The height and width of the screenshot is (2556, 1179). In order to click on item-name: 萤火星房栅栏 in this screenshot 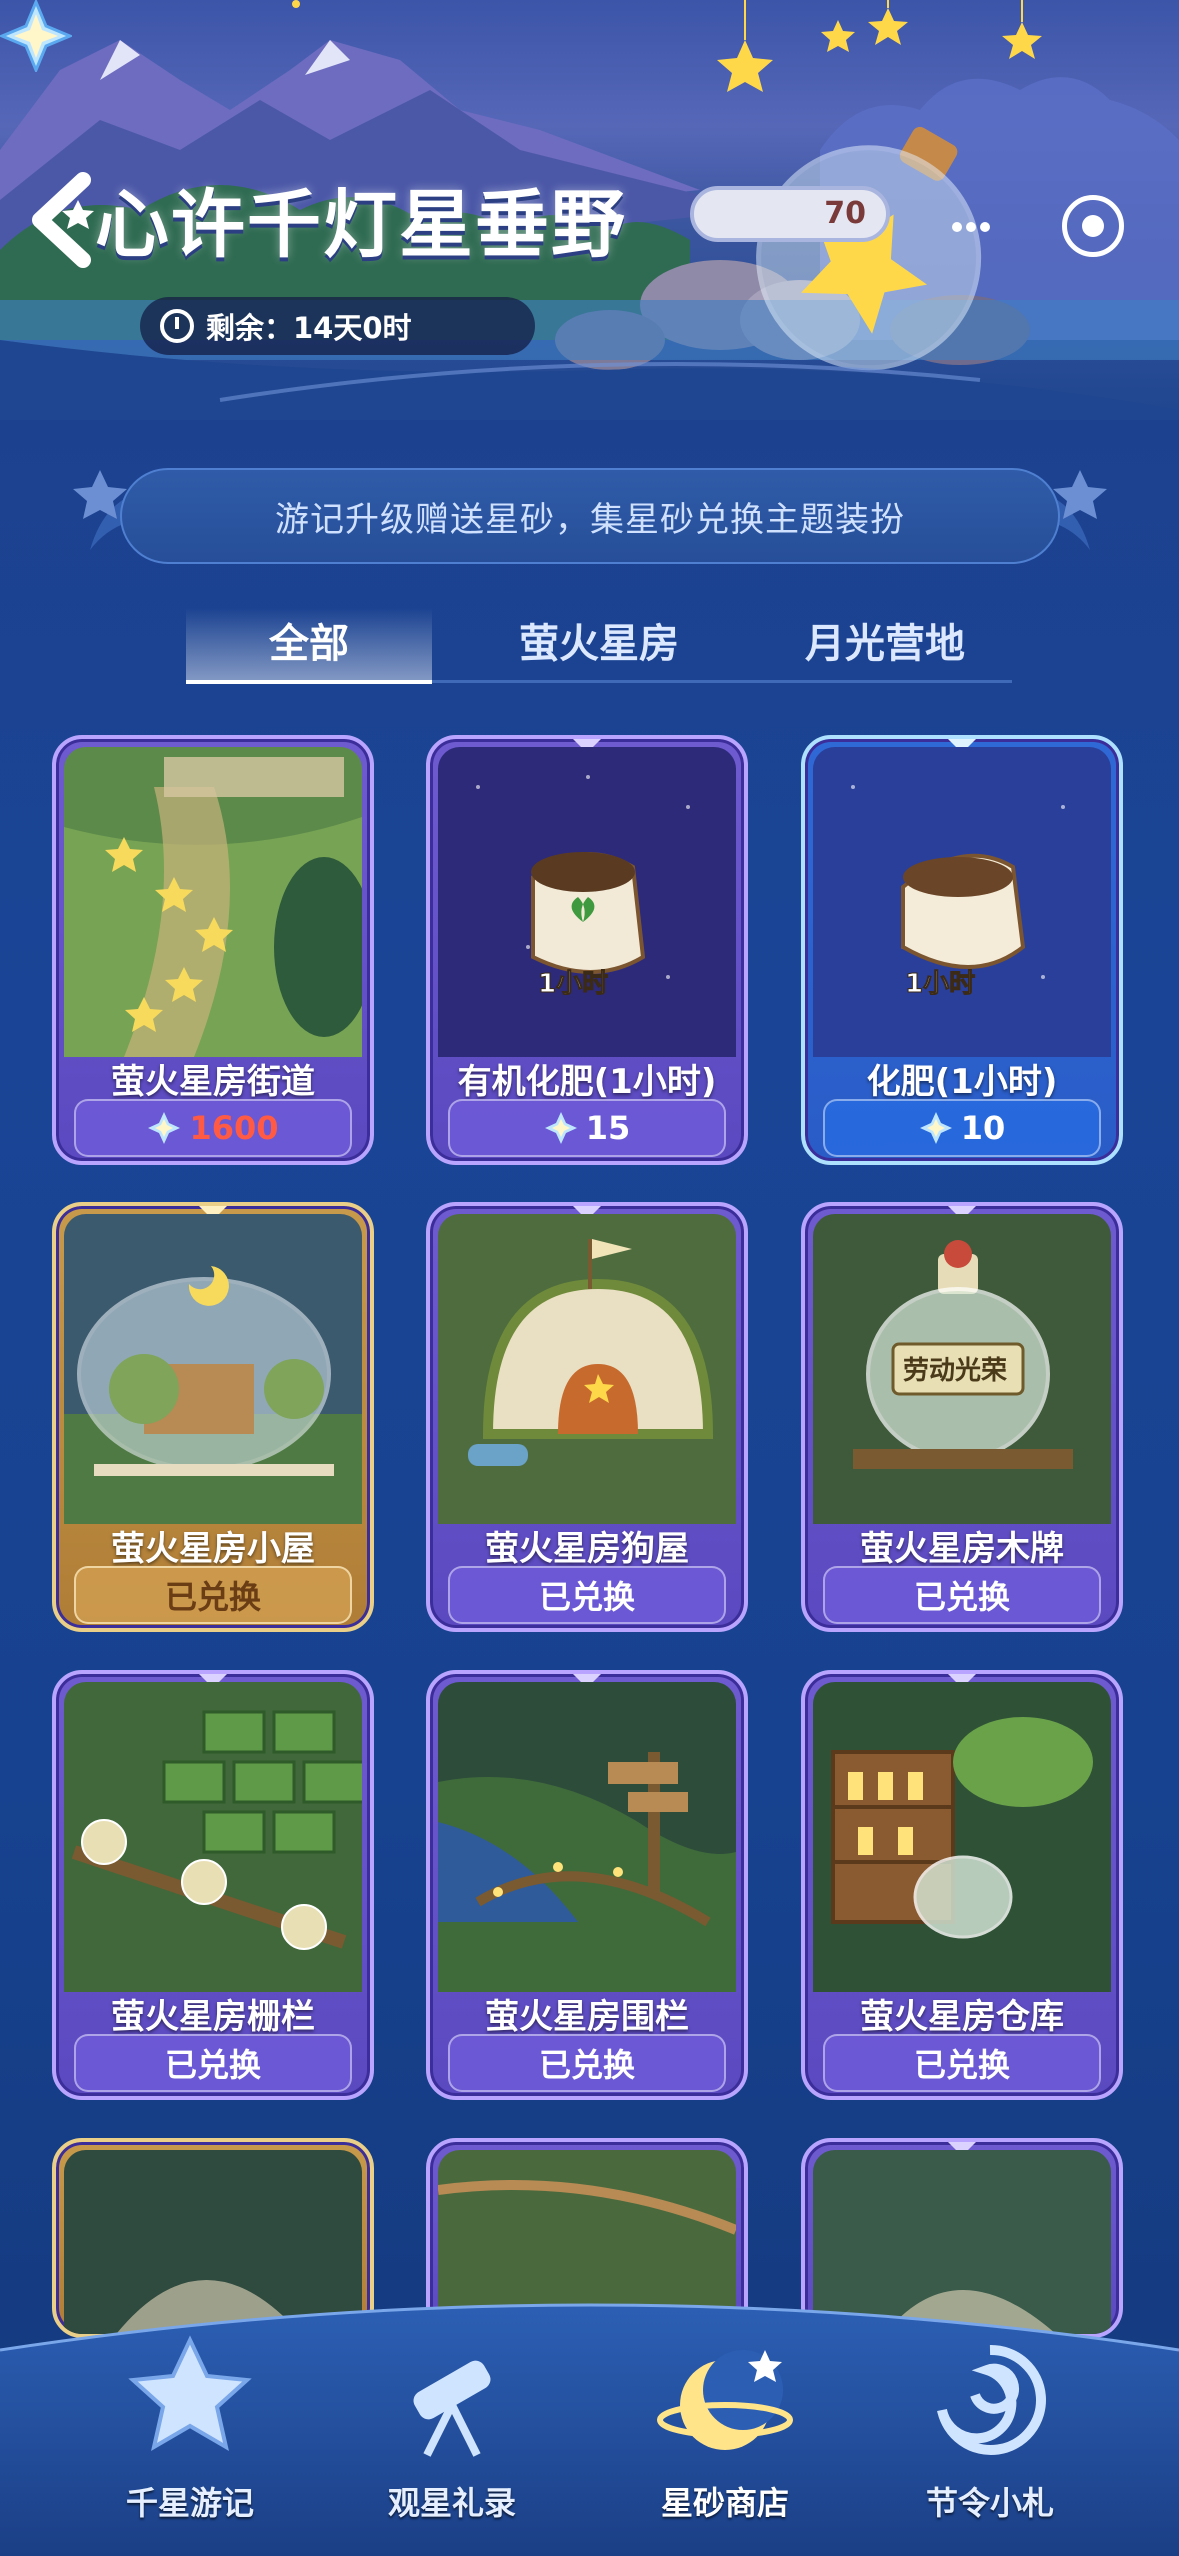, I will do `click(213, 2017)`.